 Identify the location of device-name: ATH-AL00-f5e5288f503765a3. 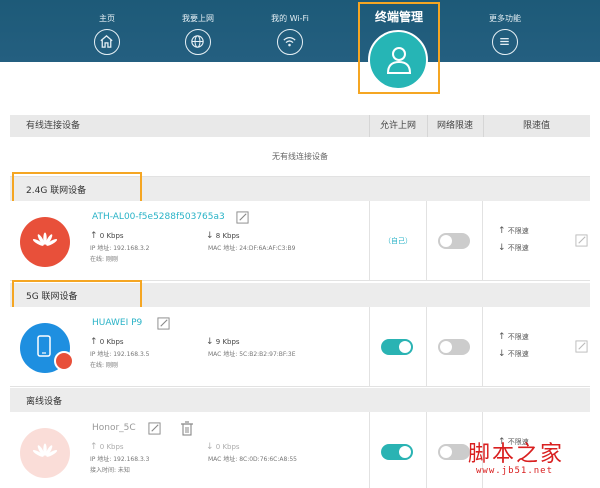
(158, 217).